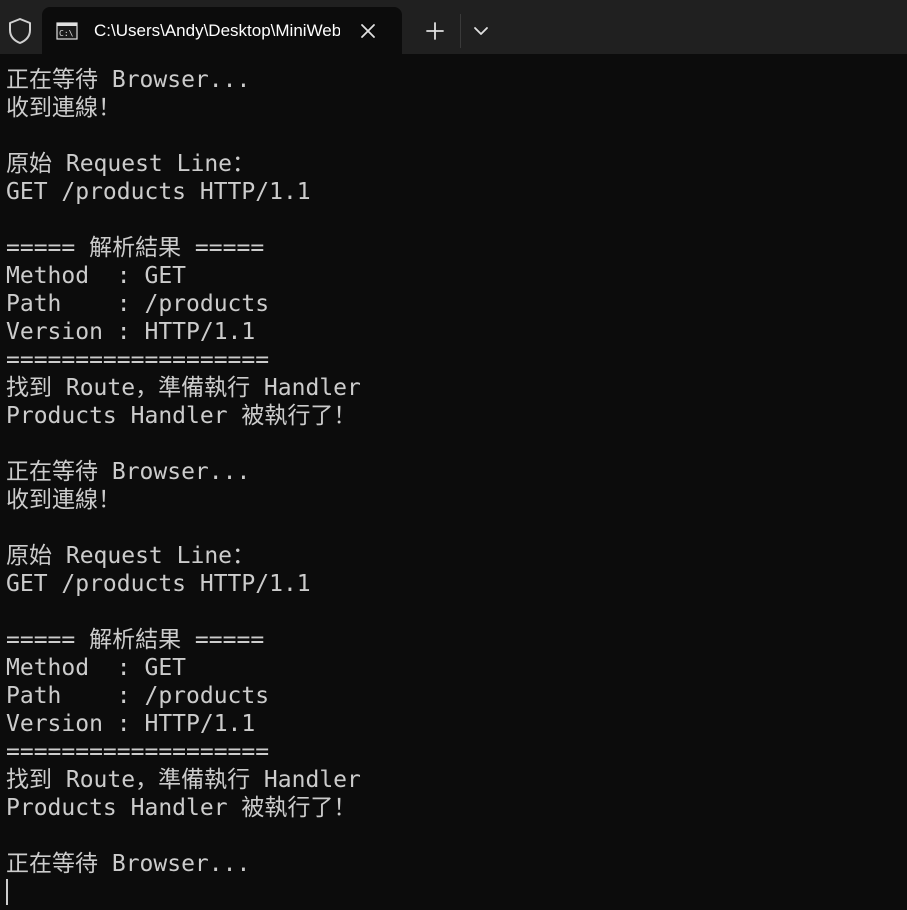 This screenshot has height=910, width=907. Describe the element at coordinates (435, 31) in the screenshot. I see `plus-icon` at that location.